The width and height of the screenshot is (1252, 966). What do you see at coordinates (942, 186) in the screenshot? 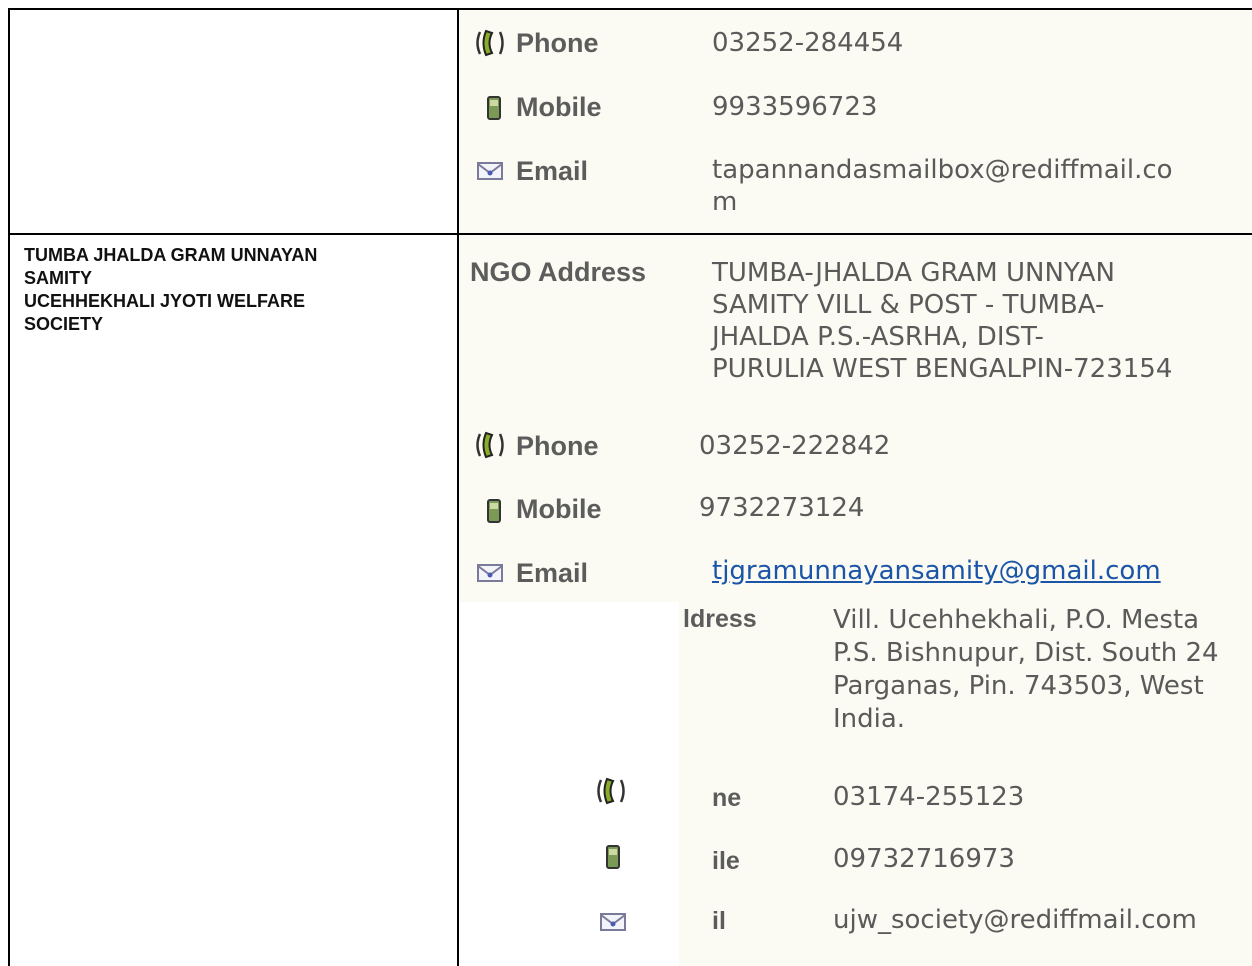
I see `email-value: tapannandasmailbox@rediffmail.co m` at bounding box center [942, 186].